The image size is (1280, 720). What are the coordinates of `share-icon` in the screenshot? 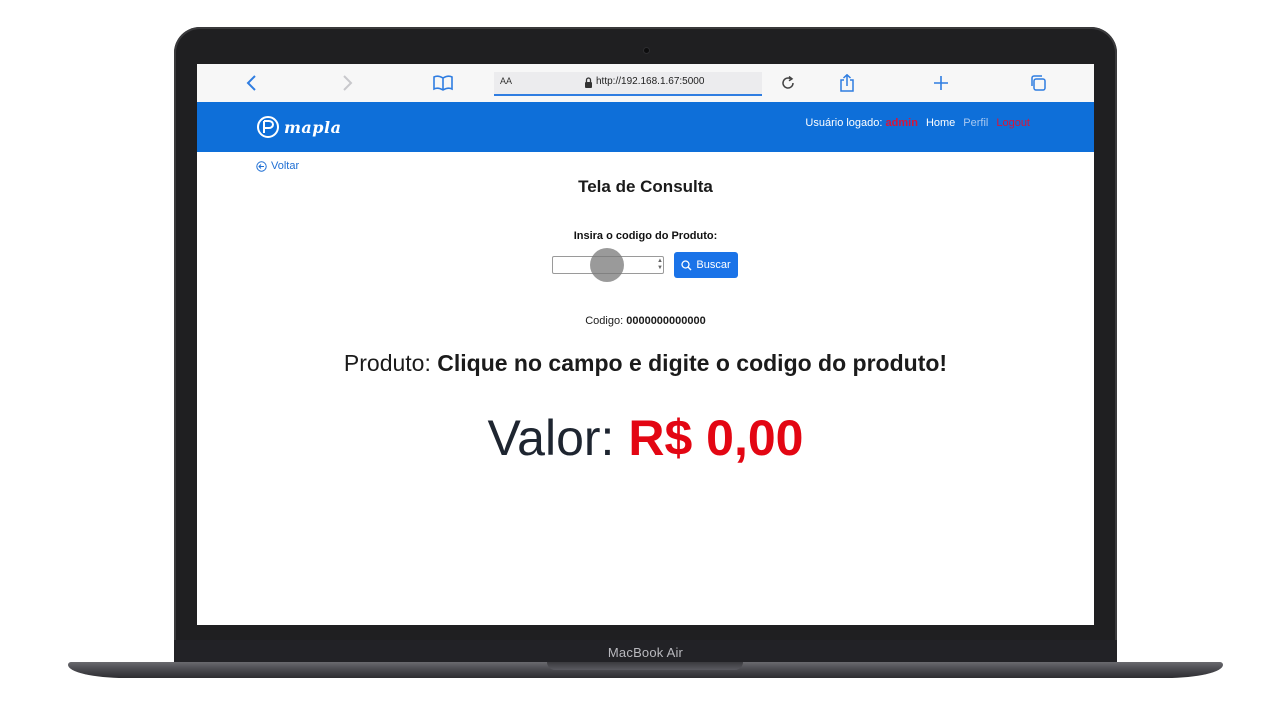 It's located at (847, 83).